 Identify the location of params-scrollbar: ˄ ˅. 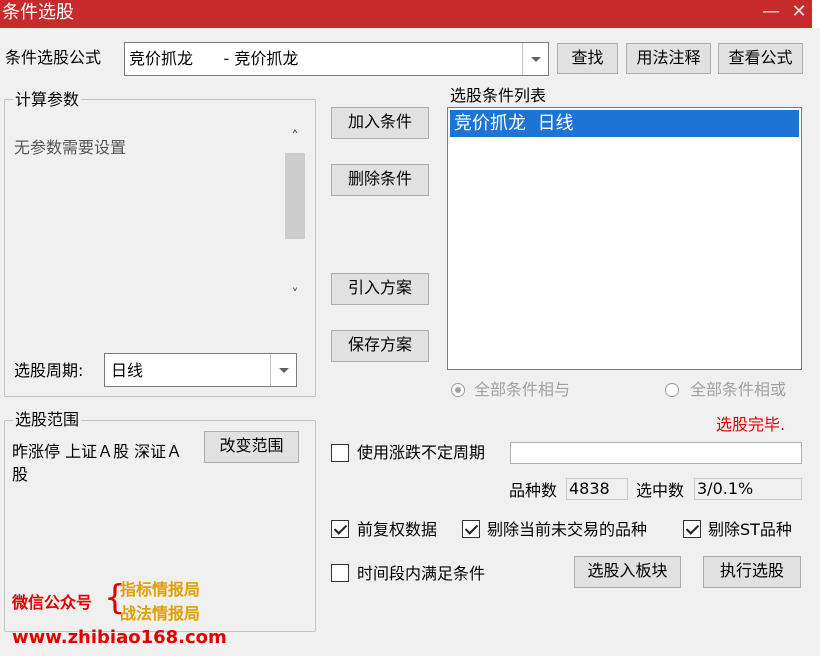
(295, 220).